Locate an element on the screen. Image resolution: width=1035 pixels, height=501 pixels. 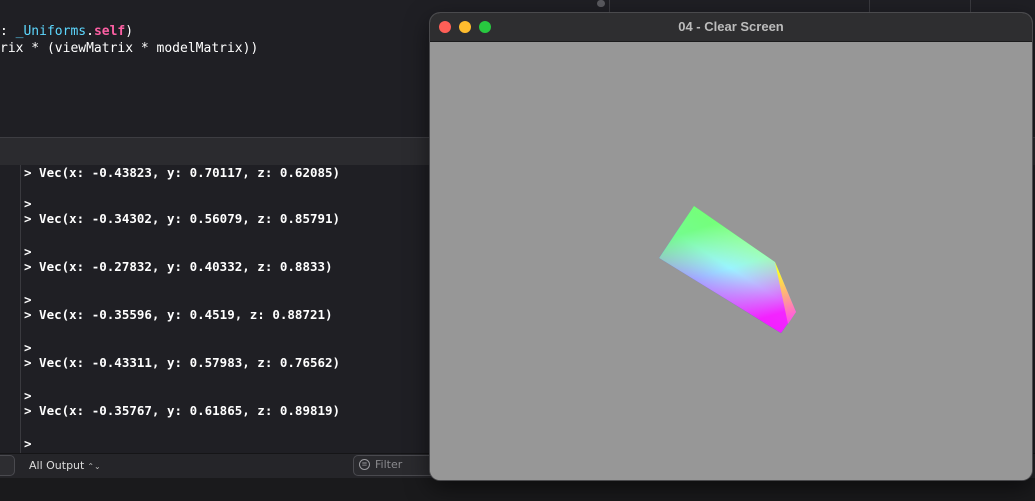
output-filter-popup: All Output ⌃⌄ is located at coordinates (65, 466).